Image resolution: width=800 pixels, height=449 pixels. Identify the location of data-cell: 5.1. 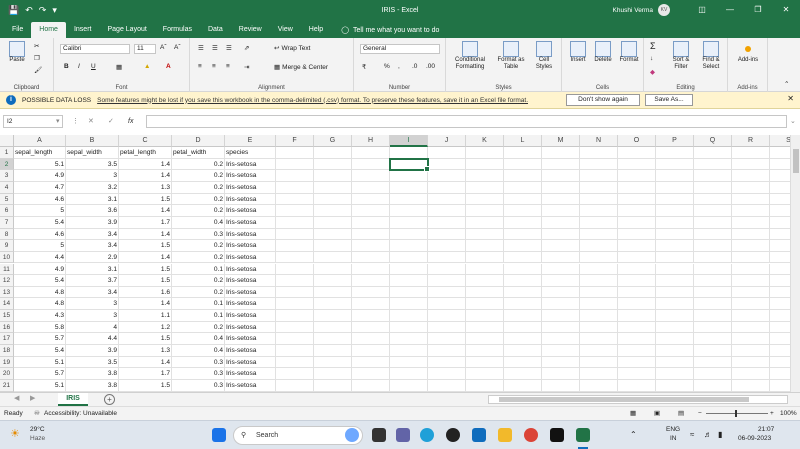
(40, 386).